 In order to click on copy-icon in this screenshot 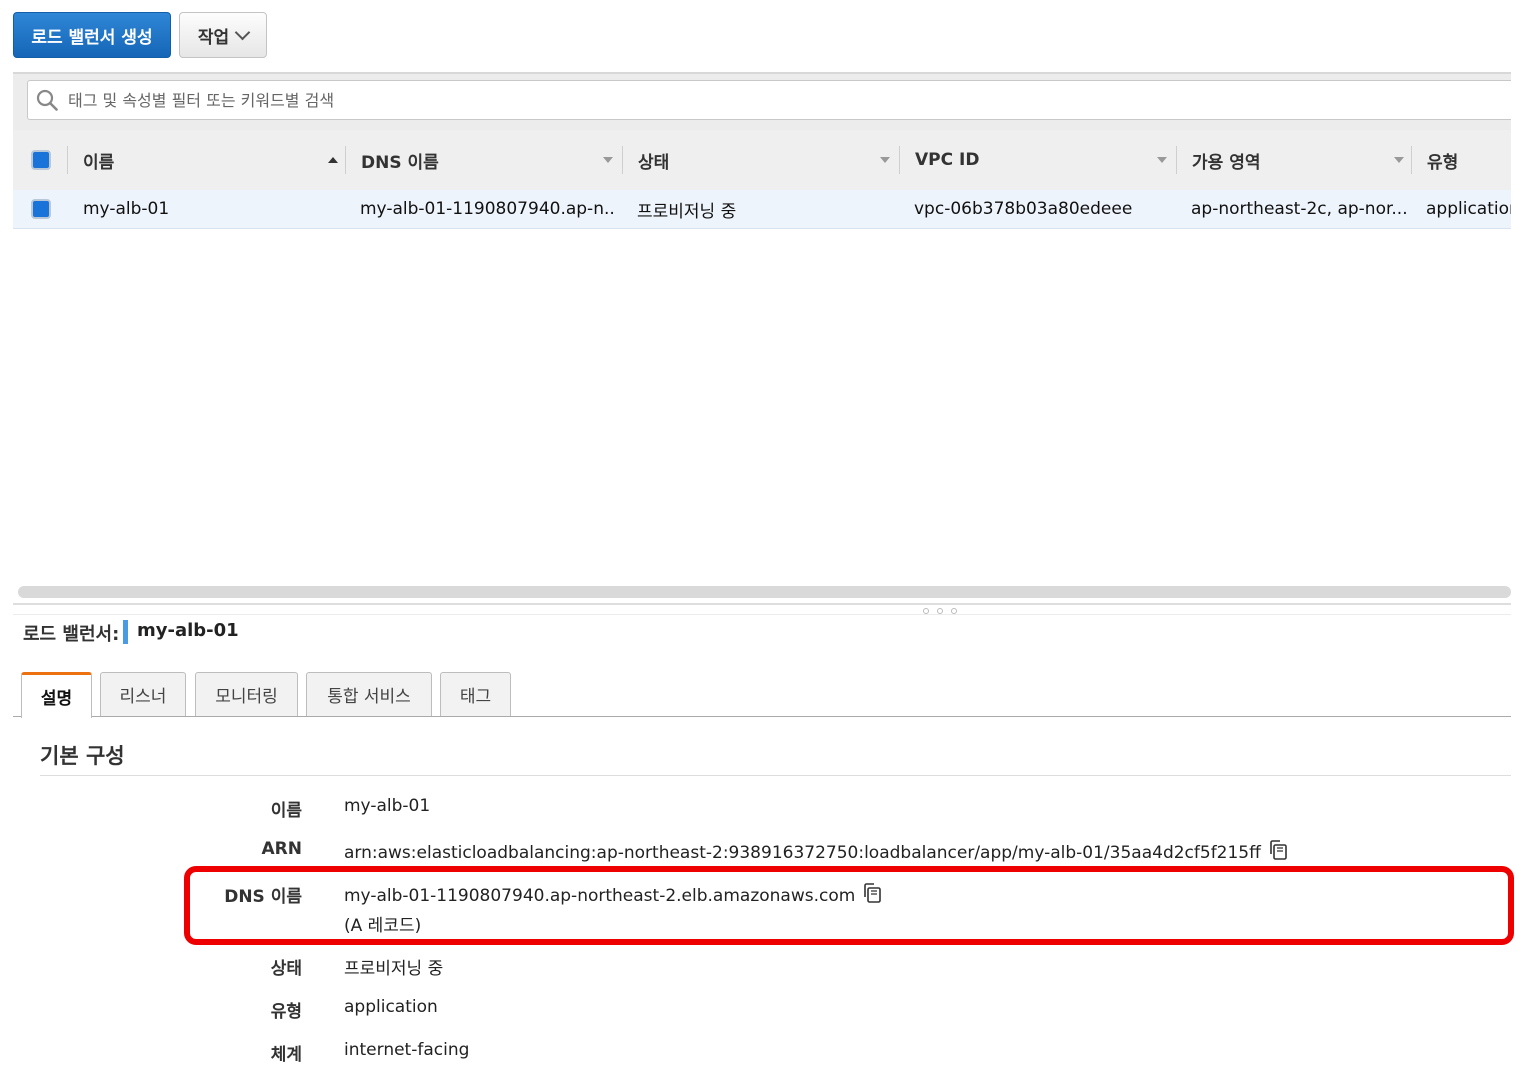, I will do `click(1278, 850)`.